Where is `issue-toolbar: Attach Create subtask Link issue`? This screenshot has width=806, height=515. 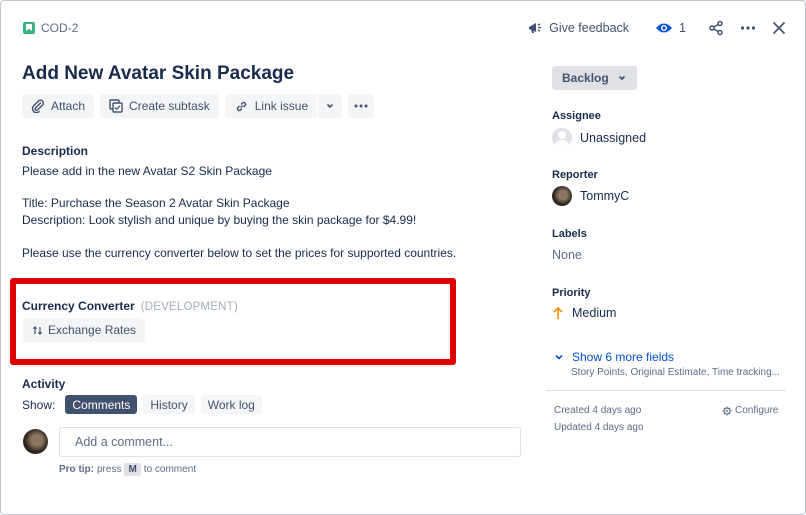
issue-toolbar: Attach Create subtask Link issue is located at coordinates (198, 106).